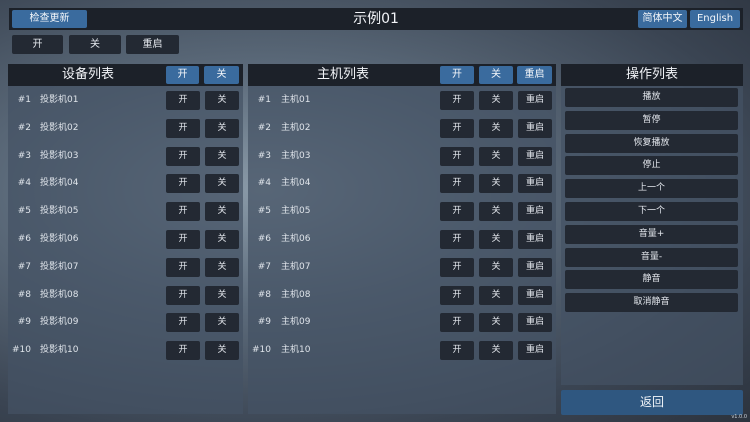 This screenshot has height=422, width=750. Describe the element at coordinates (221, 75) in the screenshot. I see `device-all-off-button: 关` at that location.